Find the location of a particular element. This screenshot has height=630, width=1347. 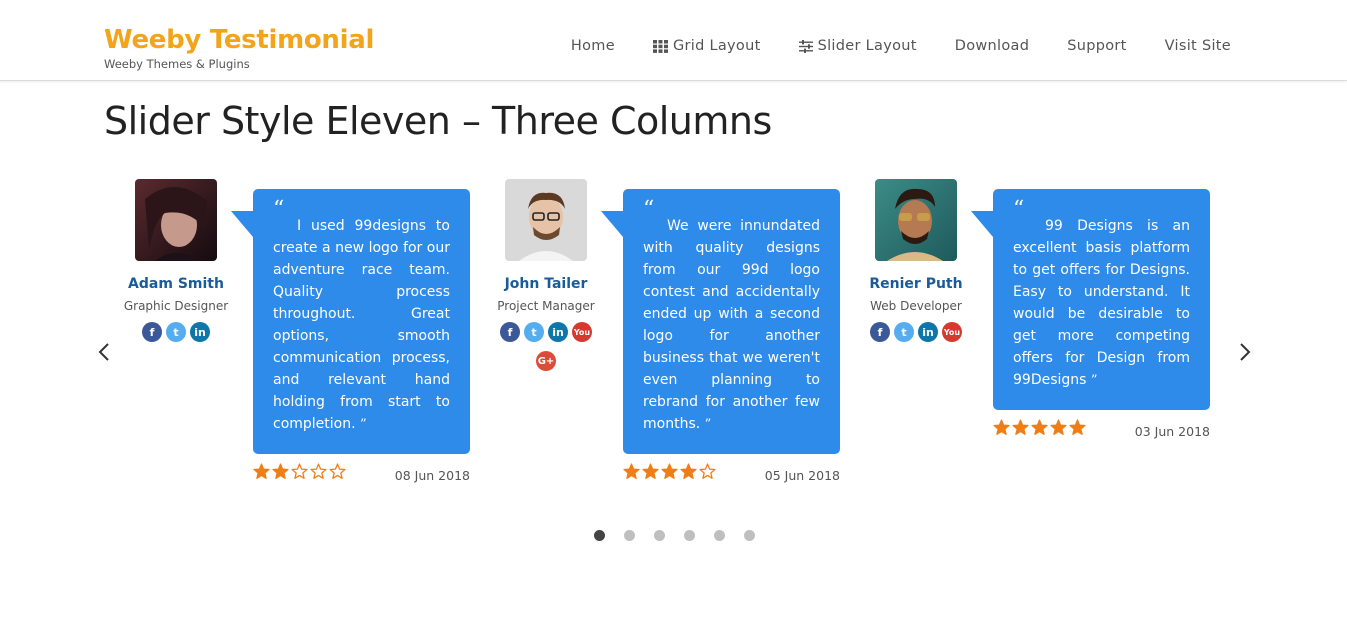

nav-visit-site-label: Visit Site is located at coordinates (1197, 46).